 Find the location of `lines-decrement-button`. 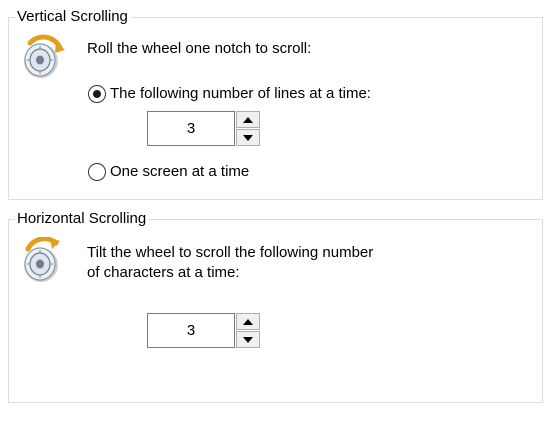

lines-decrement-button is located at coordinates (248, 137).